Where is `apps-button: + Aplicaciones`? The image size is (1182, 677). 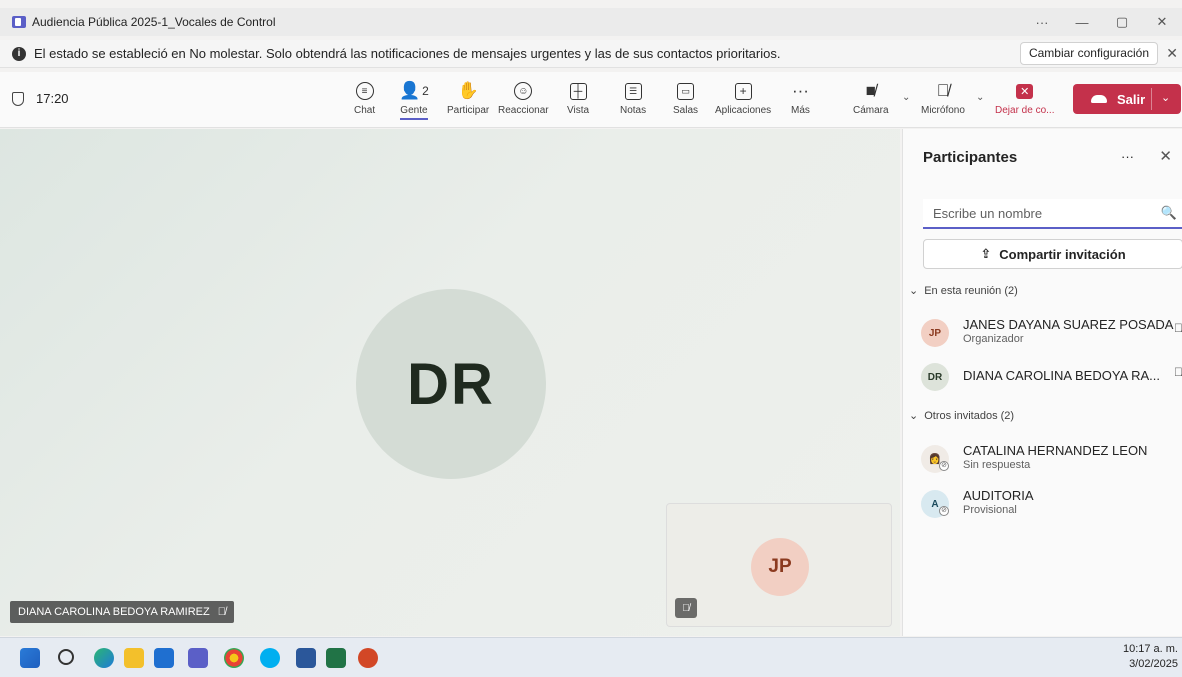
apps-button: + Aplicaciones is located at coordinates (743, 97).